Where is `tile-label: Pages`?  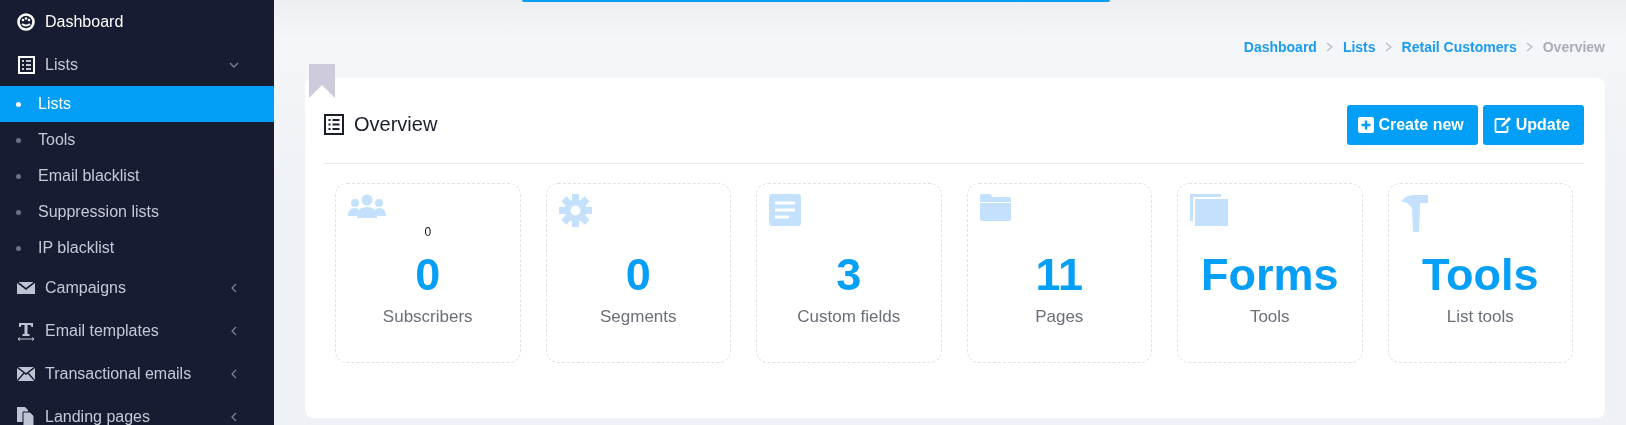
tile-label: Pages is located at coordinates (1059, 317).